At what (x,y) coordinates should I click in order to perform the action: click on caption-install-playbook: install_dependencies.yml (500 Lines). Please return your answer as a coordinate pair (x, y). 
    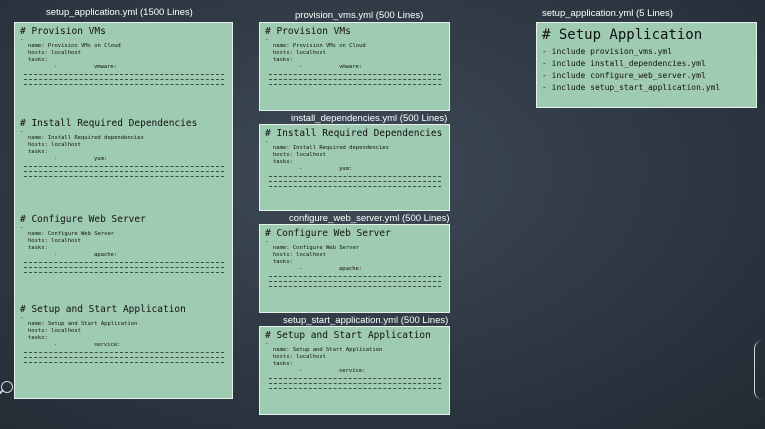
    Looking at the image, I should click on (369, 118).